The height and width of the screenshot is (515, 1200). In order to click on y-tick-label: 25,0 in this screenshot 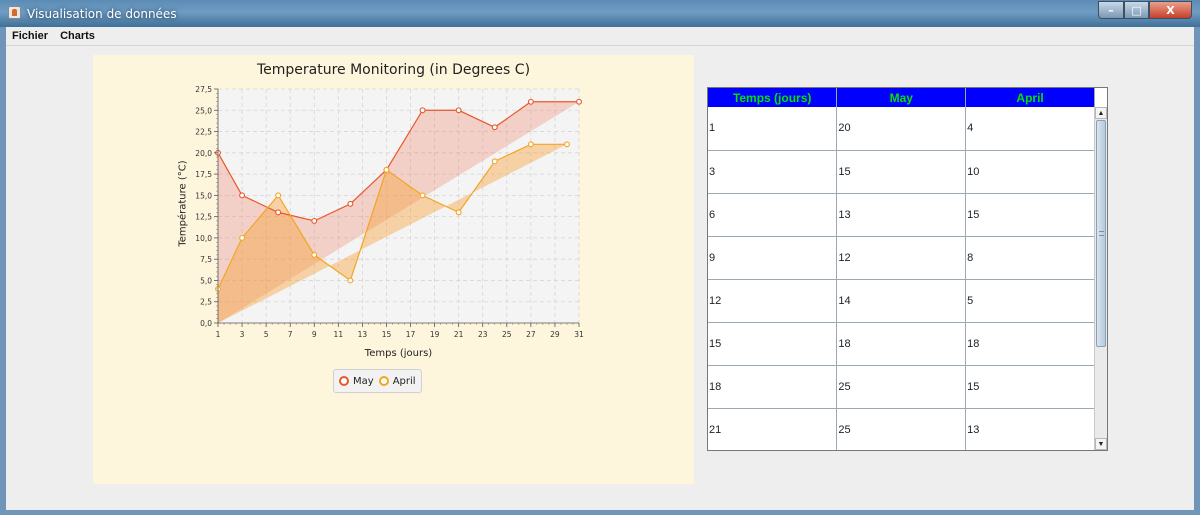, I will do `click(203, 110)`.